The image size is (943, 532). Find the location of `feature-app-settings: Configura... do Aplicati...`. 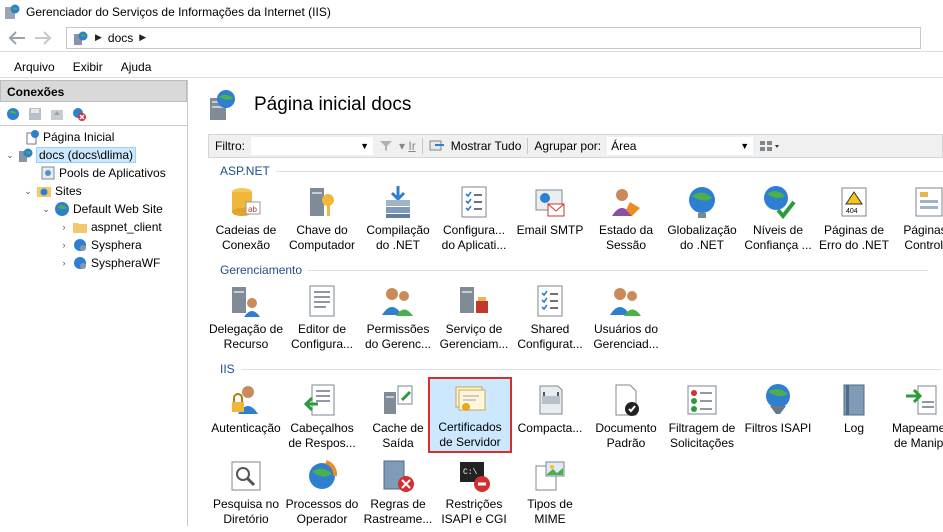

feature-app-settings: Configura... do Aplicati... is located at coordinates (474, 220).